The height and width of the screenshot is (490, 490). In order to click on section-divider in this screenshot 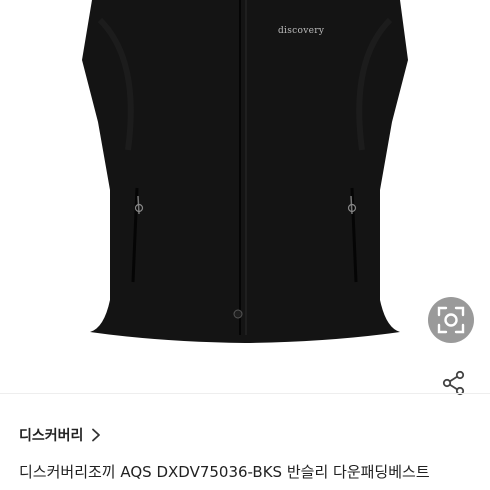, I will do `click(245, 393)`.